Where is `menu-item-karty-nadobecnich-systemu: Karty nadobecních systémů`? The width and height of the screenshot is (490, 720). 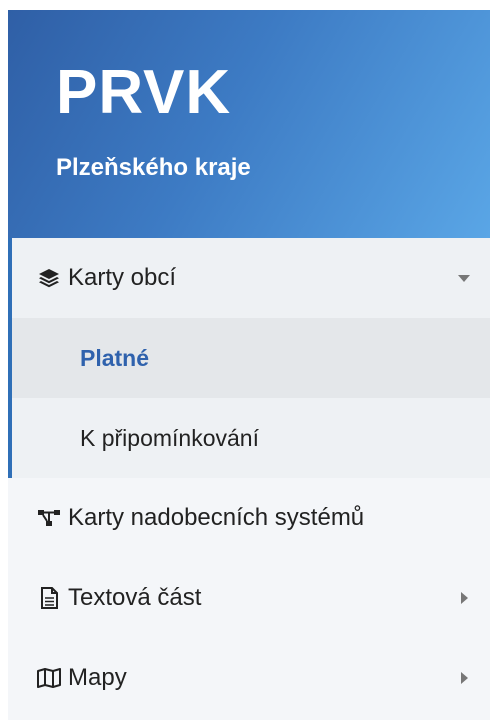 menu-item-karty-nadobecnich-systemu: Karty nadobecních systémů is located at coordinates (249, 518).